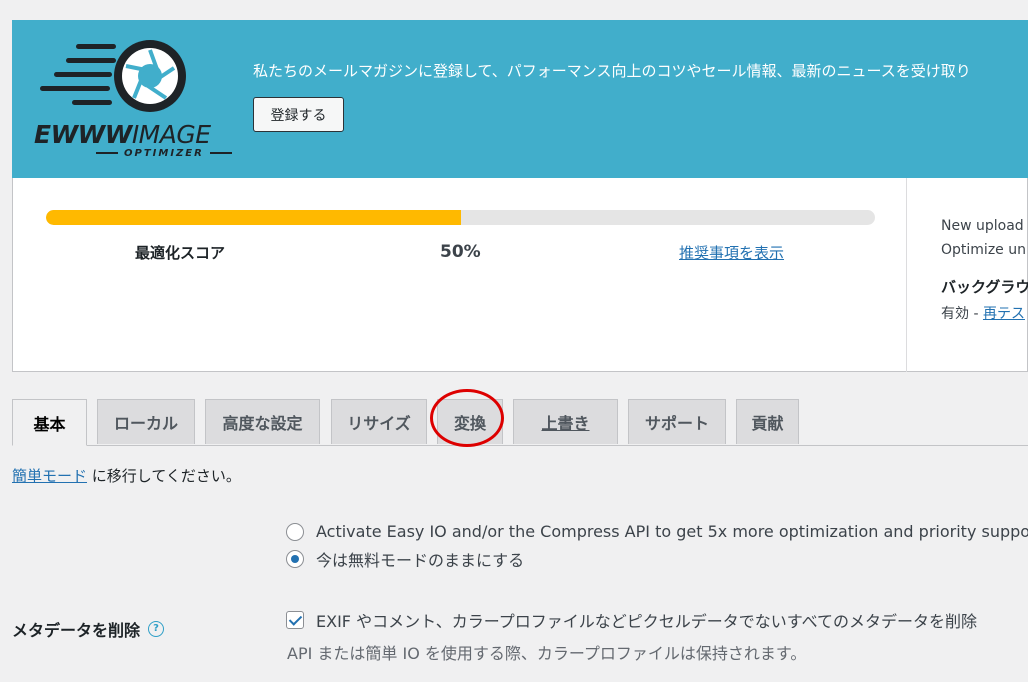  What do you see at coordinates (146, 421) in the screenshot?
I see `tab-local: ローカル` at bounding box center [146, 421].